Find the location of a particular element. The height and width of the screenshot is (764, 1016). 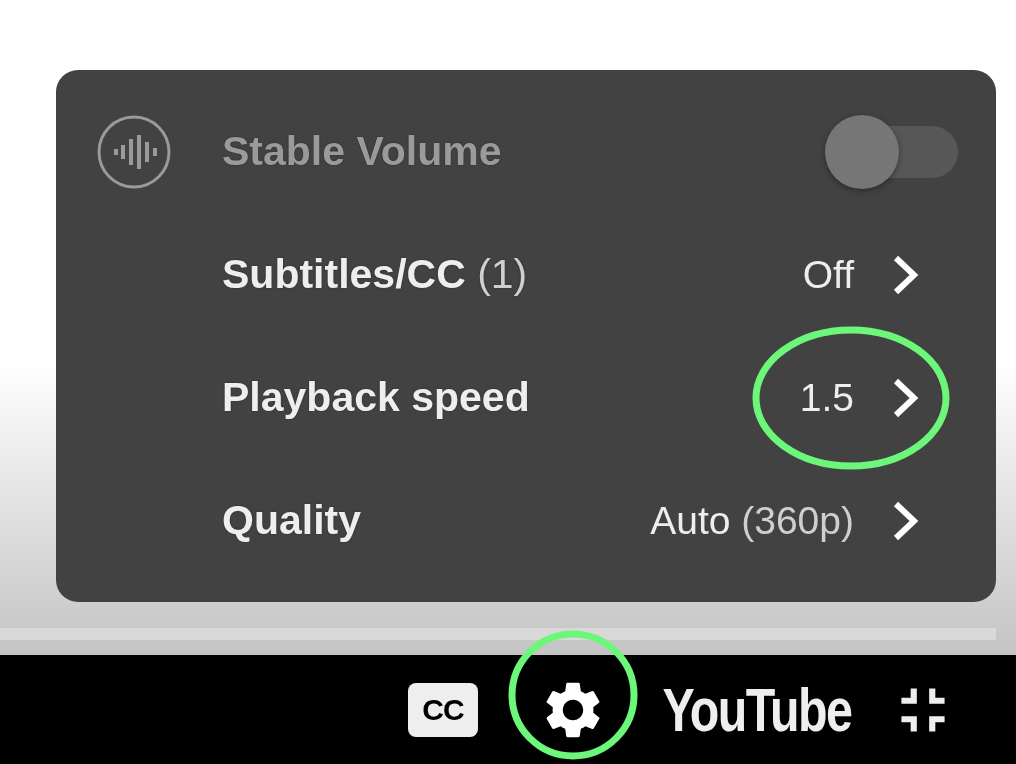

sound-wave-icon is located at coordinates (134, 151).